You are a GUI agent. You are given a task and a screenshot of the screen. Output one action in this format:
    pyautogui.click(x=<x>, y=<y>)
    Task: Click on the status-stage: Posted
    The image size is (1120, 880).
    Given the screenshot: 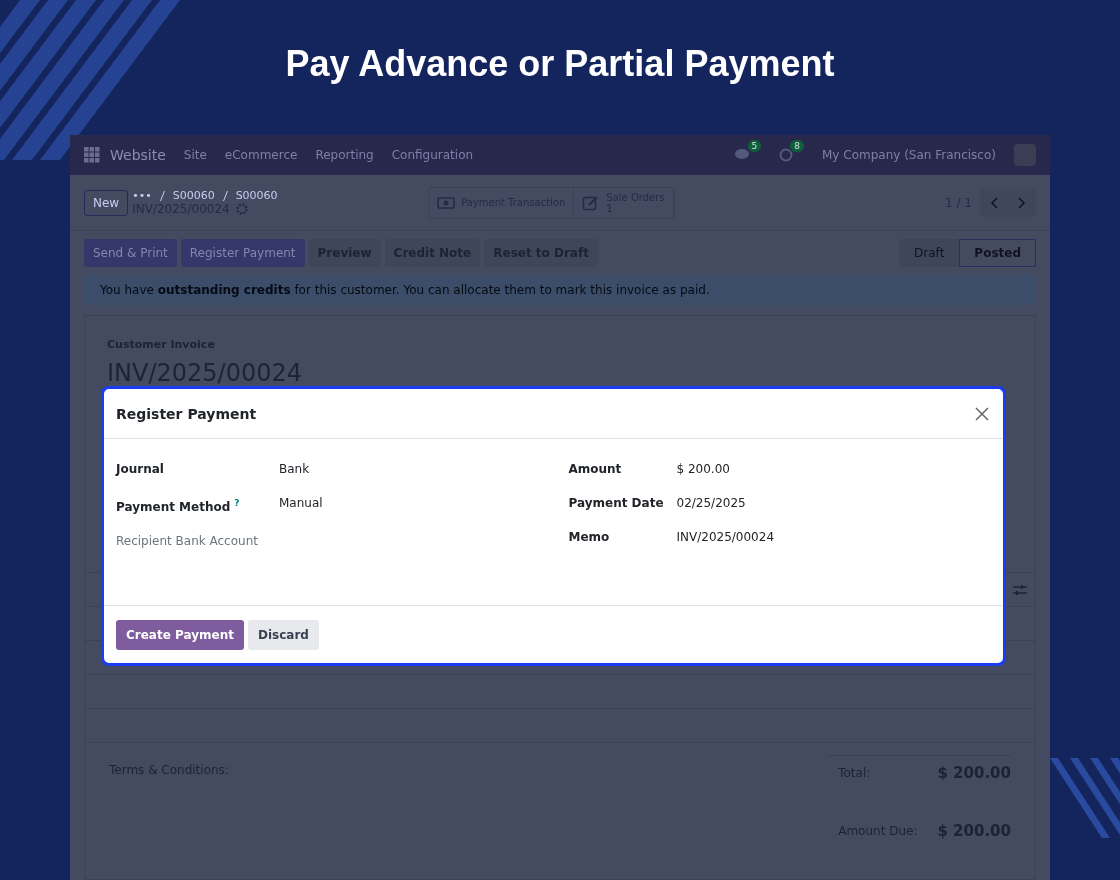 What is the action you would take?
    pyautogui.click(x=997, y=253)
    